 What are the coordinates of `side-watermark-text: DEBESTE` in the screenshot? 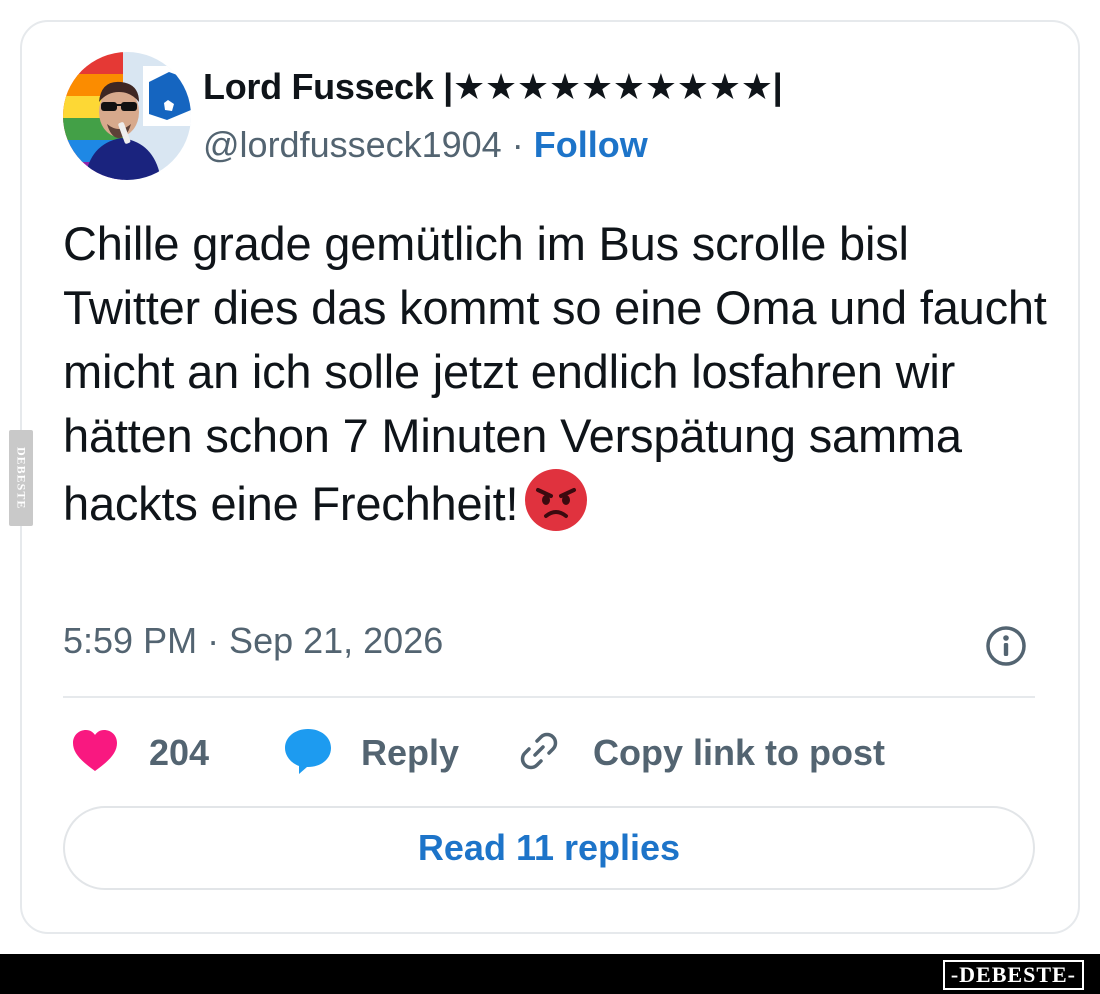 It's located at (21, 478).